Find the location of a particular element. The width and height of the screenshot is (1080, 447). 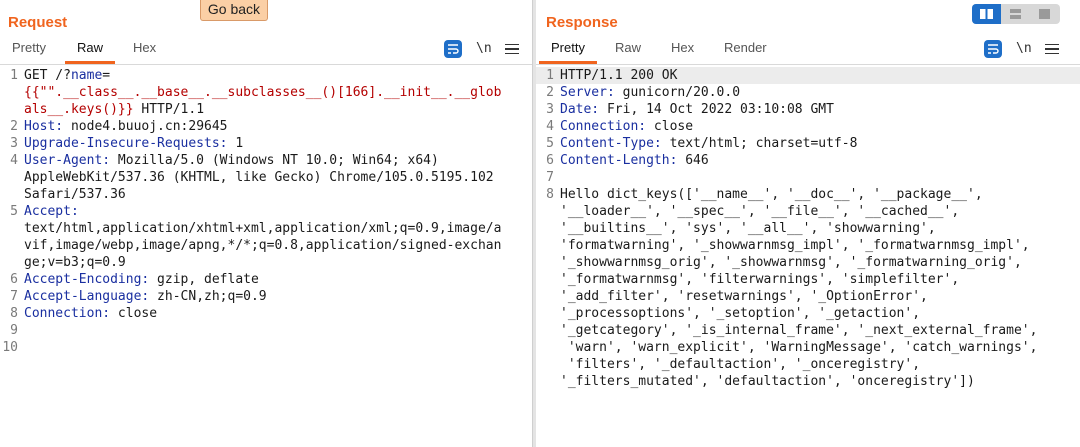

code-line: ge;v=b3;q=0.9 is located at coordinates (266, 262).